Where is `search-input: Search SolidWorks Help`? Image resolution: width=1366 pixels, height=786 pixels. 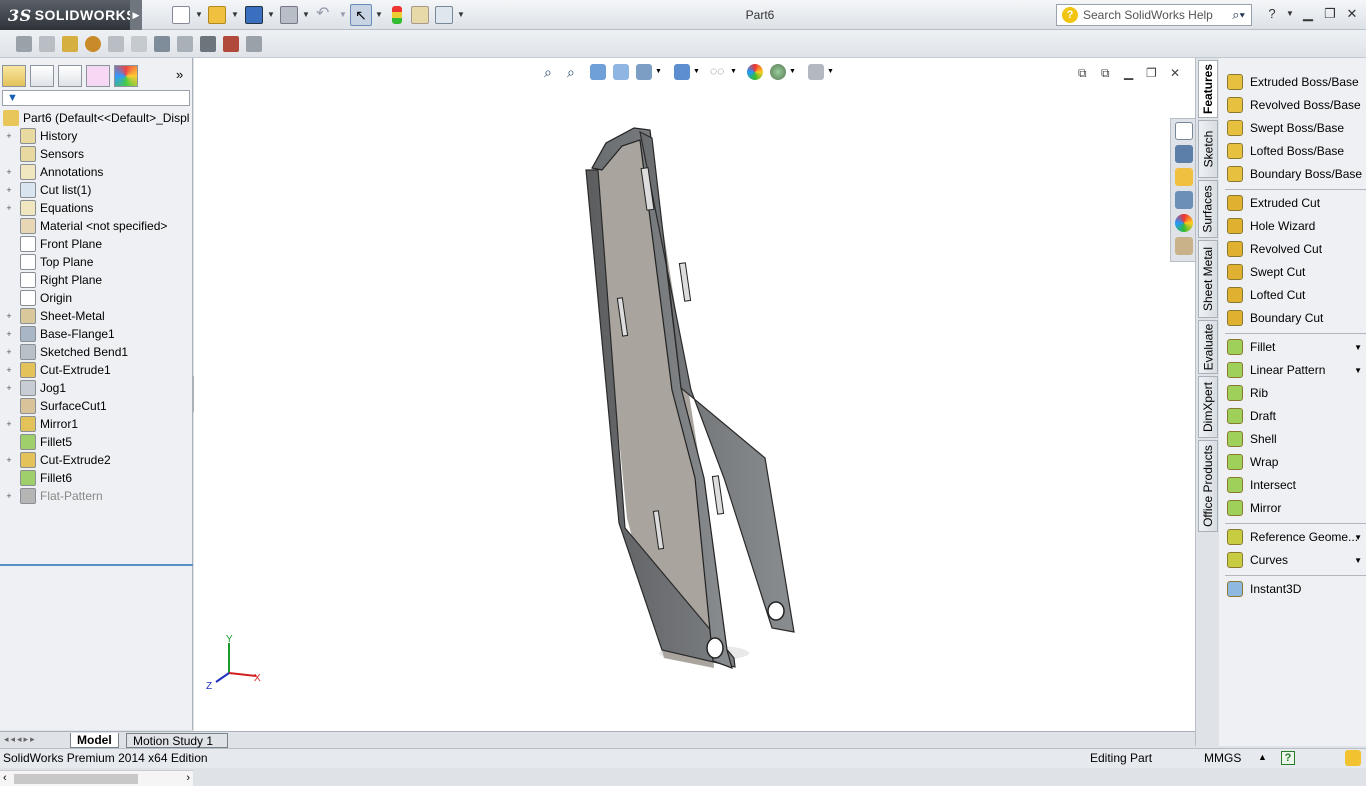 search-input: Search SolidWorks Help is located at coordinates (1148, 15).